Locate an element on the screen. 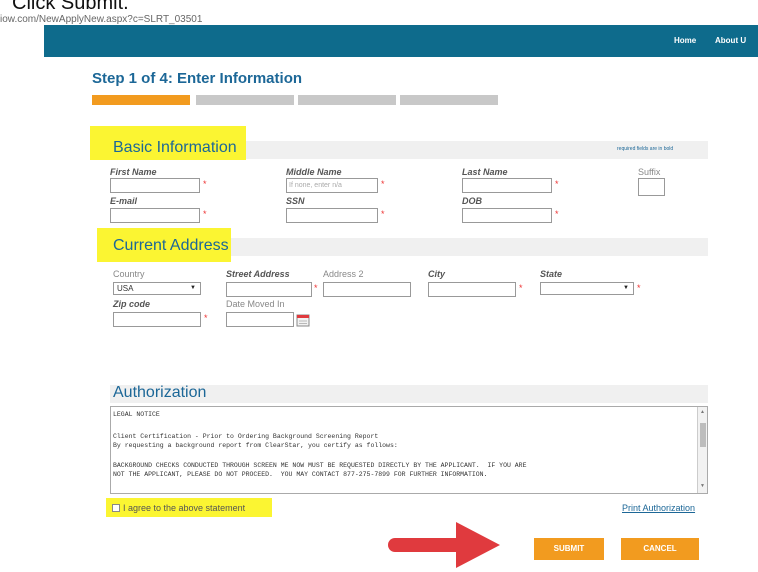 The width and height of the screenshot is (758, 572). state-label: State is located at coordinates (551, 274).